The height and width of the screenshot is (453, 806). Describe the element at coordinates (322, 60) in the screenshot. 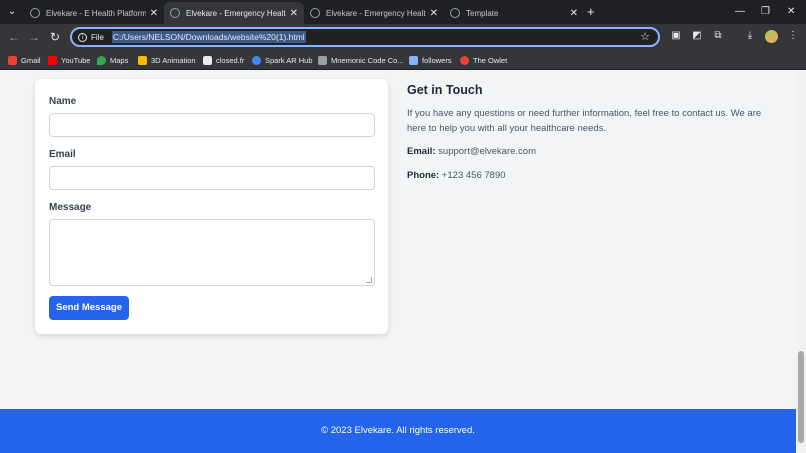

I see `mnemonic-icon` at that location.